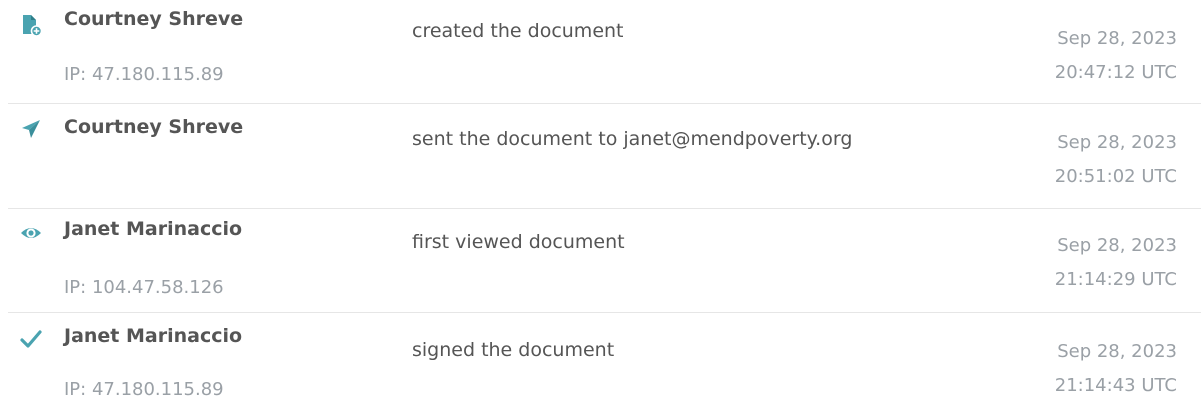 The image size is (1201, 416). Describe the element at coordinates (1115, 279) in the screenshot. I see `event-time: 21:14:29 UTC` at that location.